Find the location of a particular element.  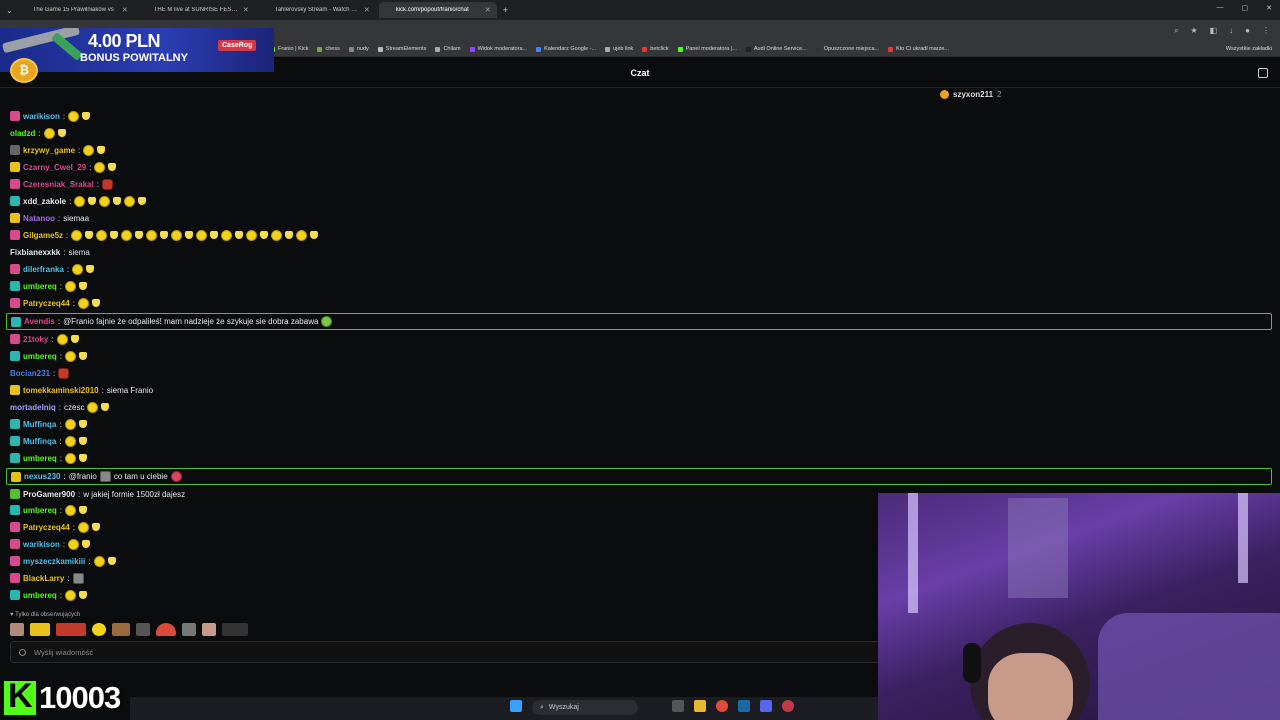

chat-username: Czeresniak_Srakal is located at coordinates (58, 184).